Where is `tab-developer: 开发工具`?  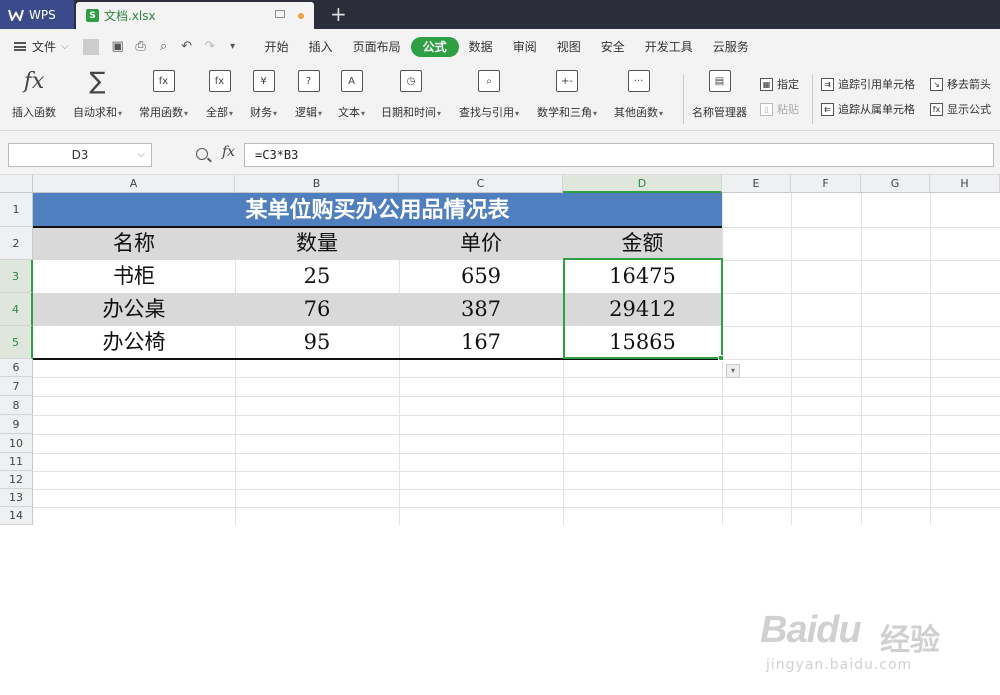 tab-developer: 开发工具 is located at coordinates (669, 47).